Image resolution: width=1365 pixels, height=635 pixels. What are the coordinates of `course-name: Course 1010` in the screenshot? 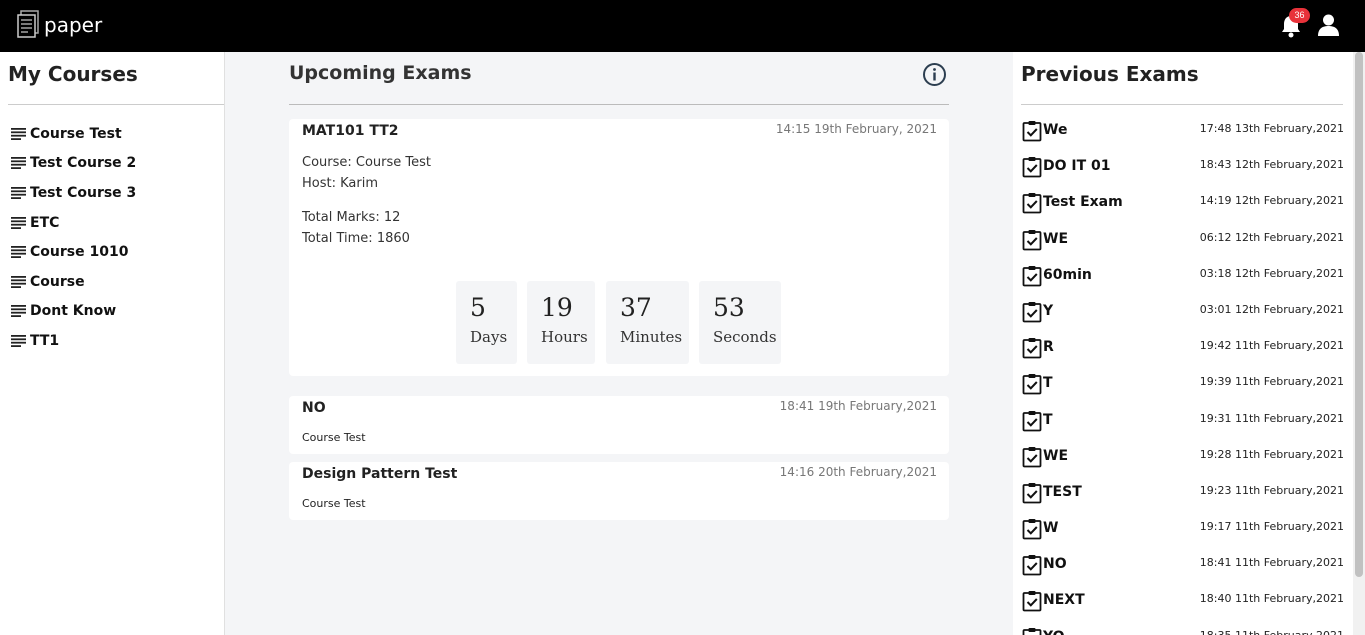 It's located at (79, 252).